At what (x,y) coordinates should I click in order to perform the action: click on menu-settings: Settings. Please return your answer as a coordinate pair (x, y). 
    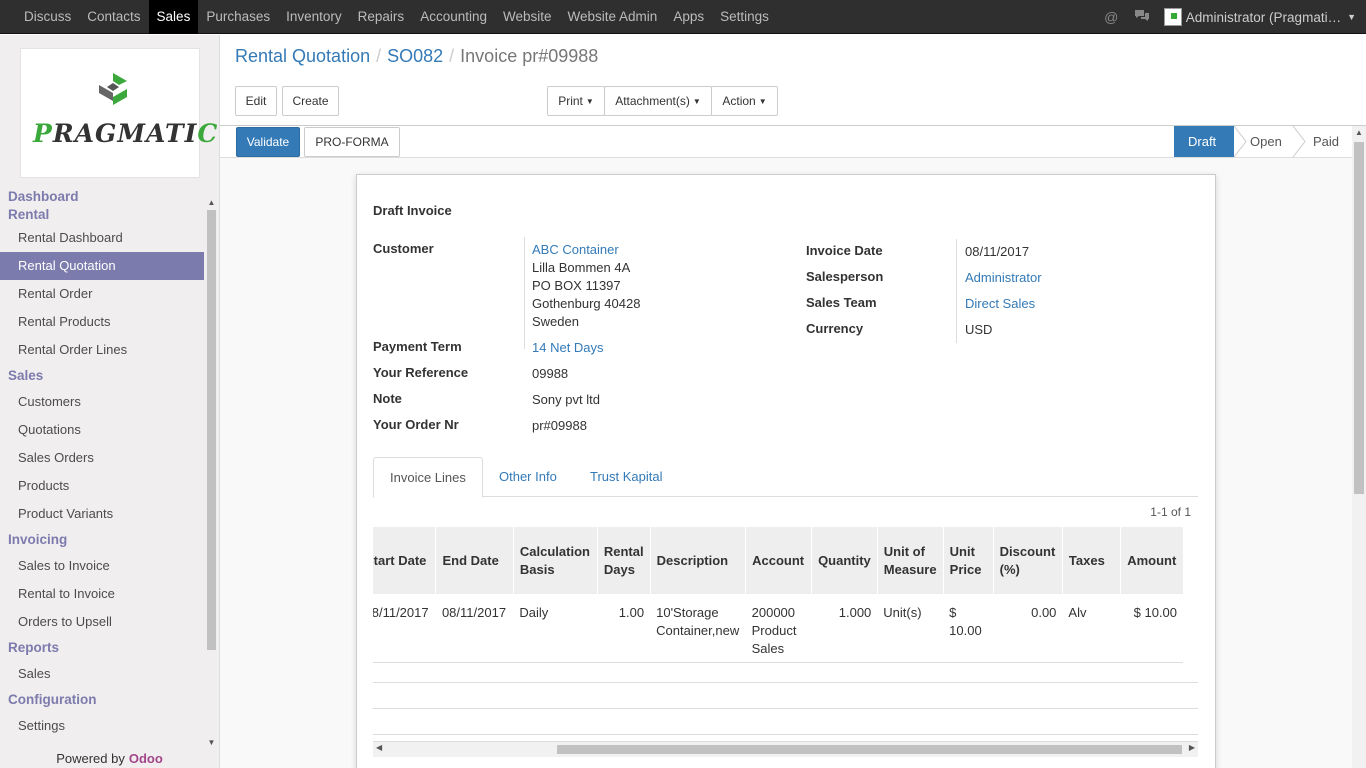
    Looking at the image, I should click on (744, 17).